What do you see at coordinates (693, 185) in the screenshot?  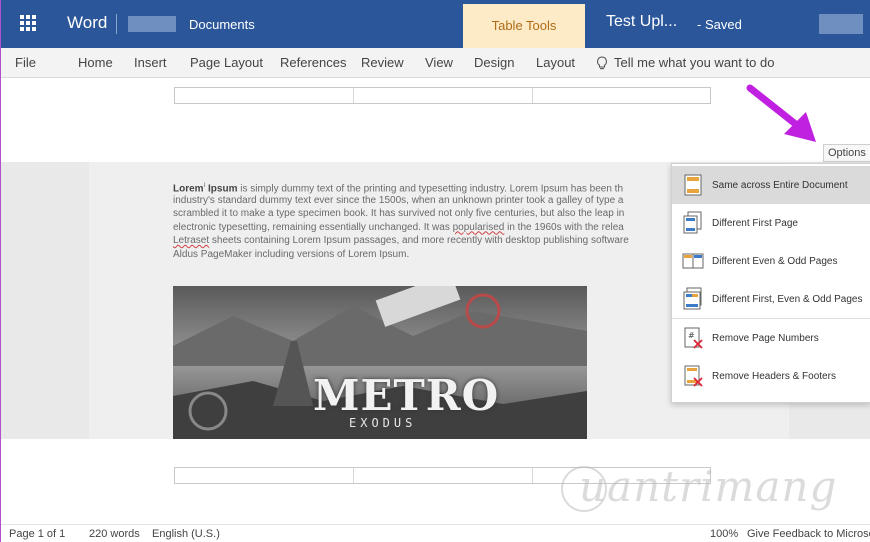 I see `same-page-icon` at bounding box center [693, 185].